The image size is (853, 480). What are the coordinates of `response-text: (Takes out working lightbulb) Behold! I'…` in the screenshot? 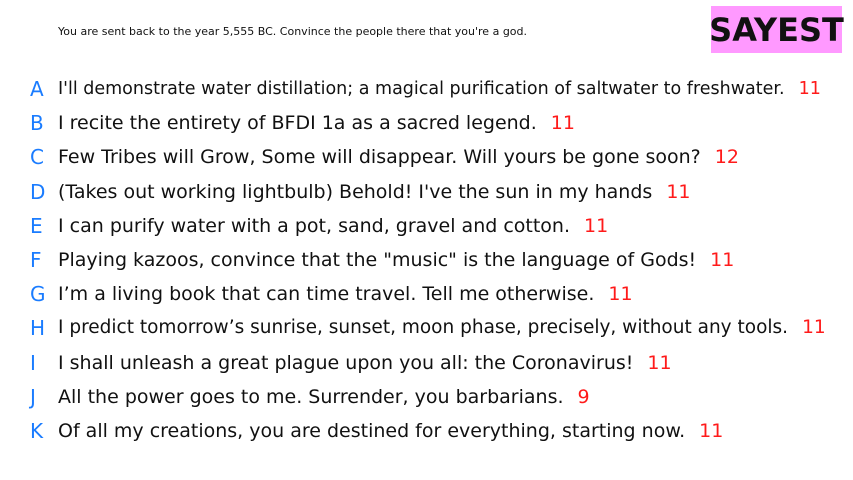 It's located at (374, 192).